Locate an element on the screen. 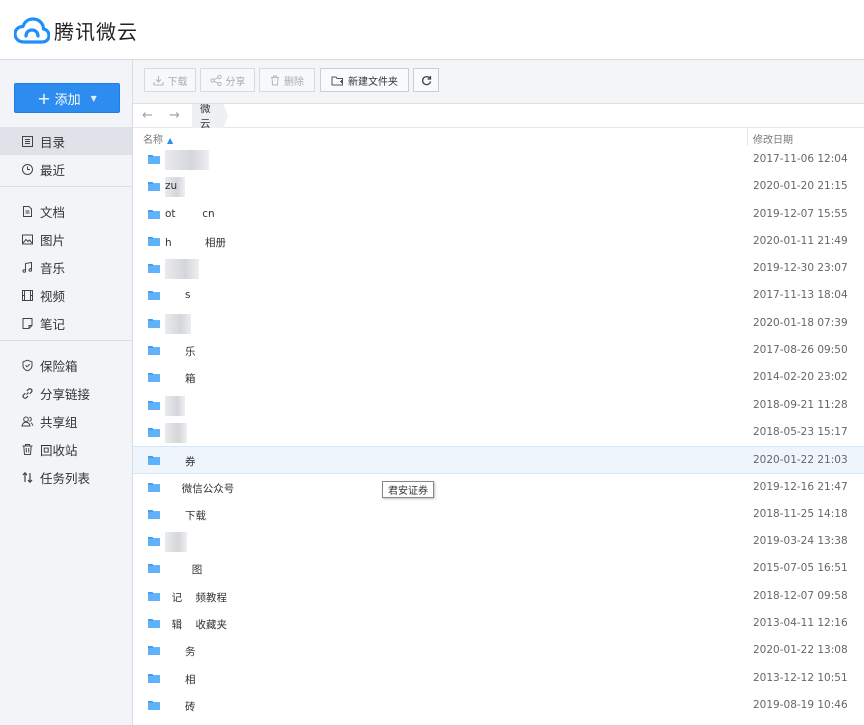 This screenshot has height=725, width=864. column-name-label: 名称 is located at coordinates (153, 140).